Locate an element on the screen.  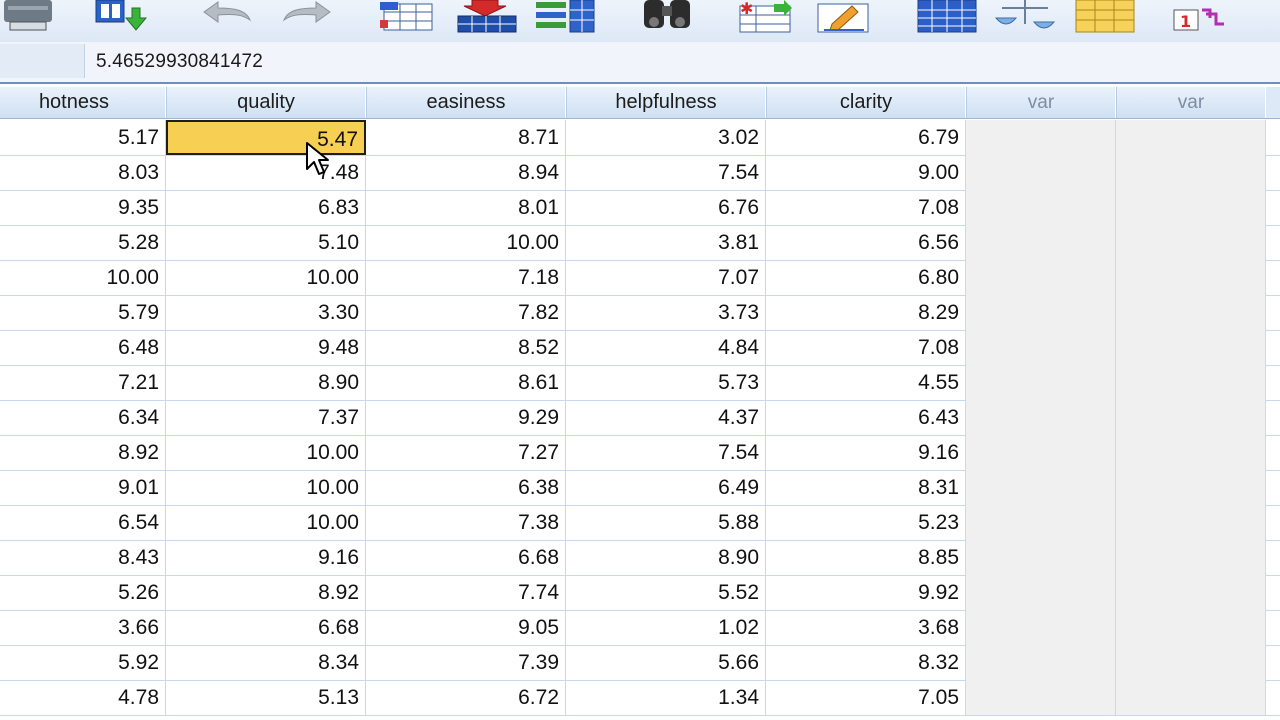
table-cell: 9.05 is located at coordinates (466, 627).